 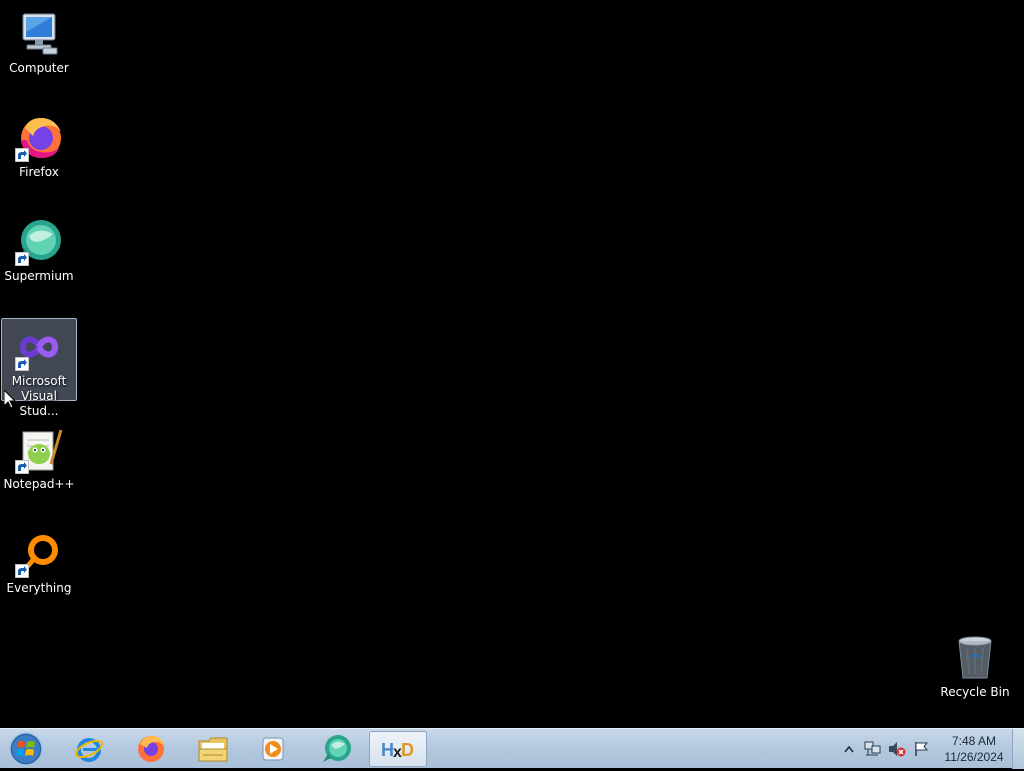 What do you see at coordinates (974, 757) in the screenshot?
I see `clock-date: 11/26/2024` at bounding box center [974, 757].